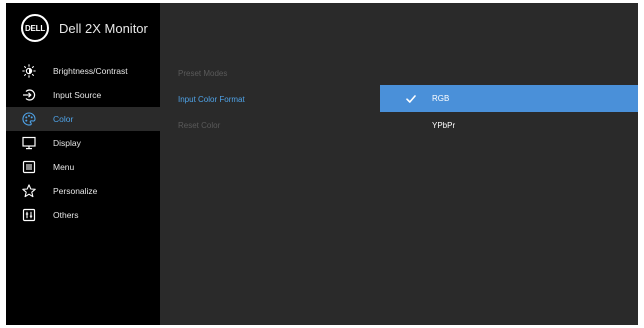 This screenshot has height=328, width=644. What do you see at coordinates (103, 28) in the screenshot?
I see `monitor-title: Dell 2X Monitor` at bounding box center [103, 28].